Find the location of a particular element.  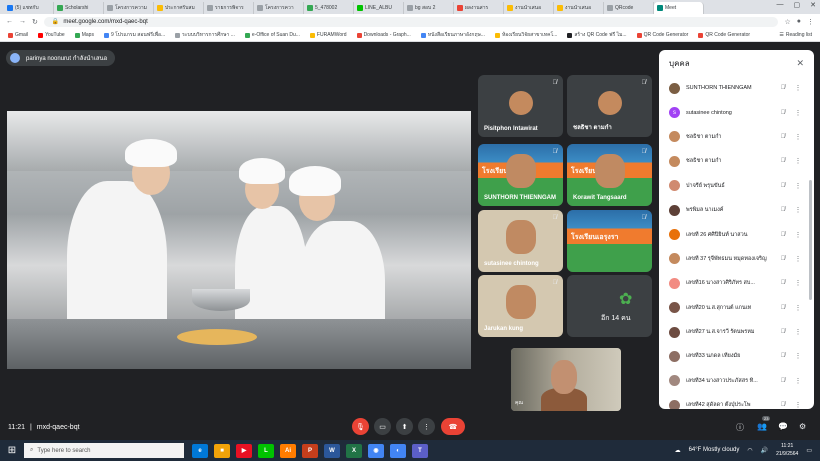

taskbar-app-icon: W is located at coordinates (332, 450).